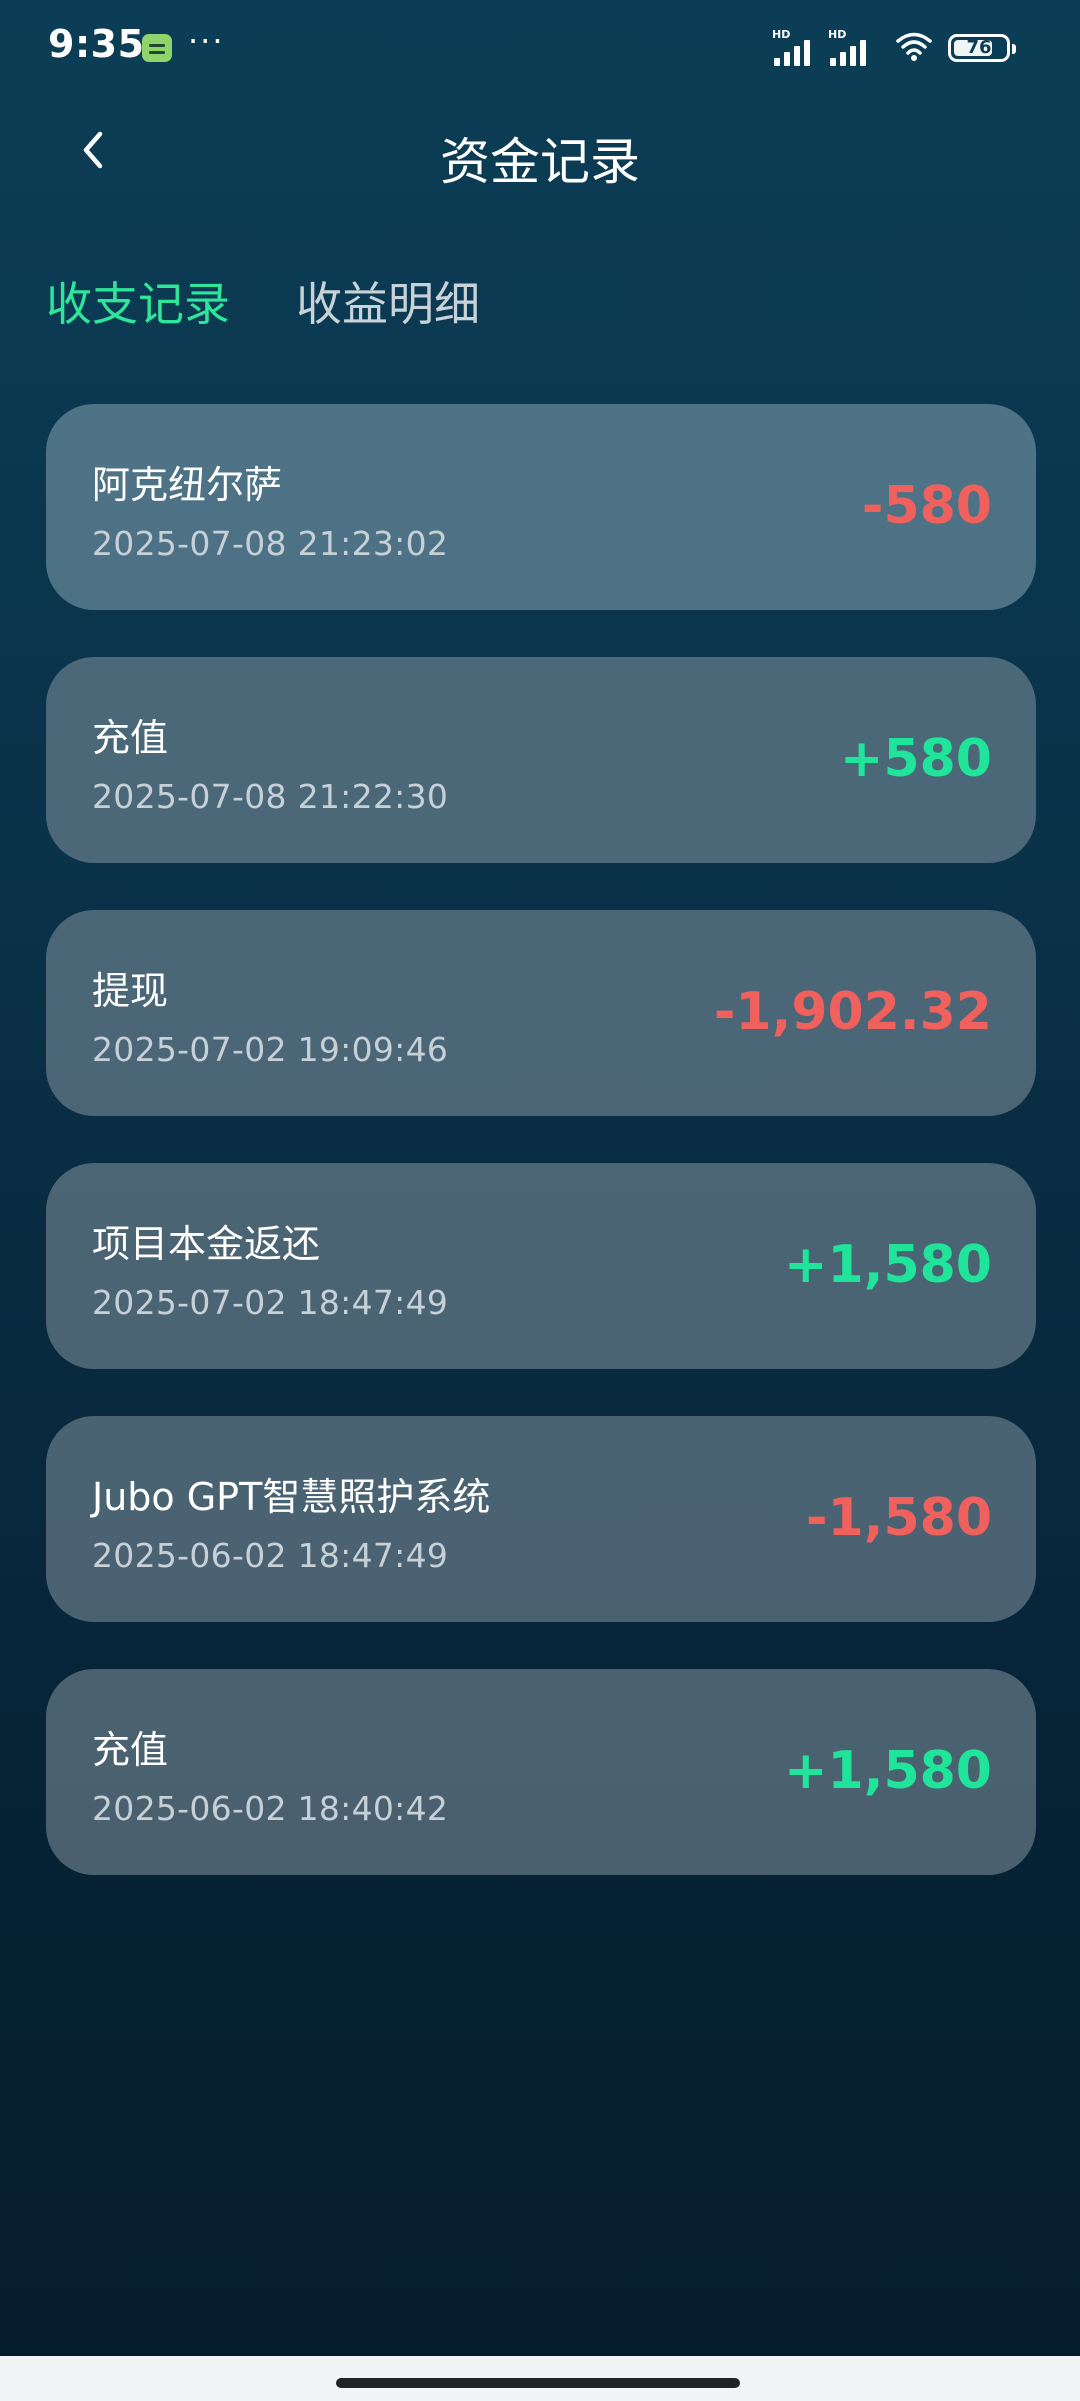  I want to click on record-time: 2025-06-02 18:47:49, so click(270, 1555).